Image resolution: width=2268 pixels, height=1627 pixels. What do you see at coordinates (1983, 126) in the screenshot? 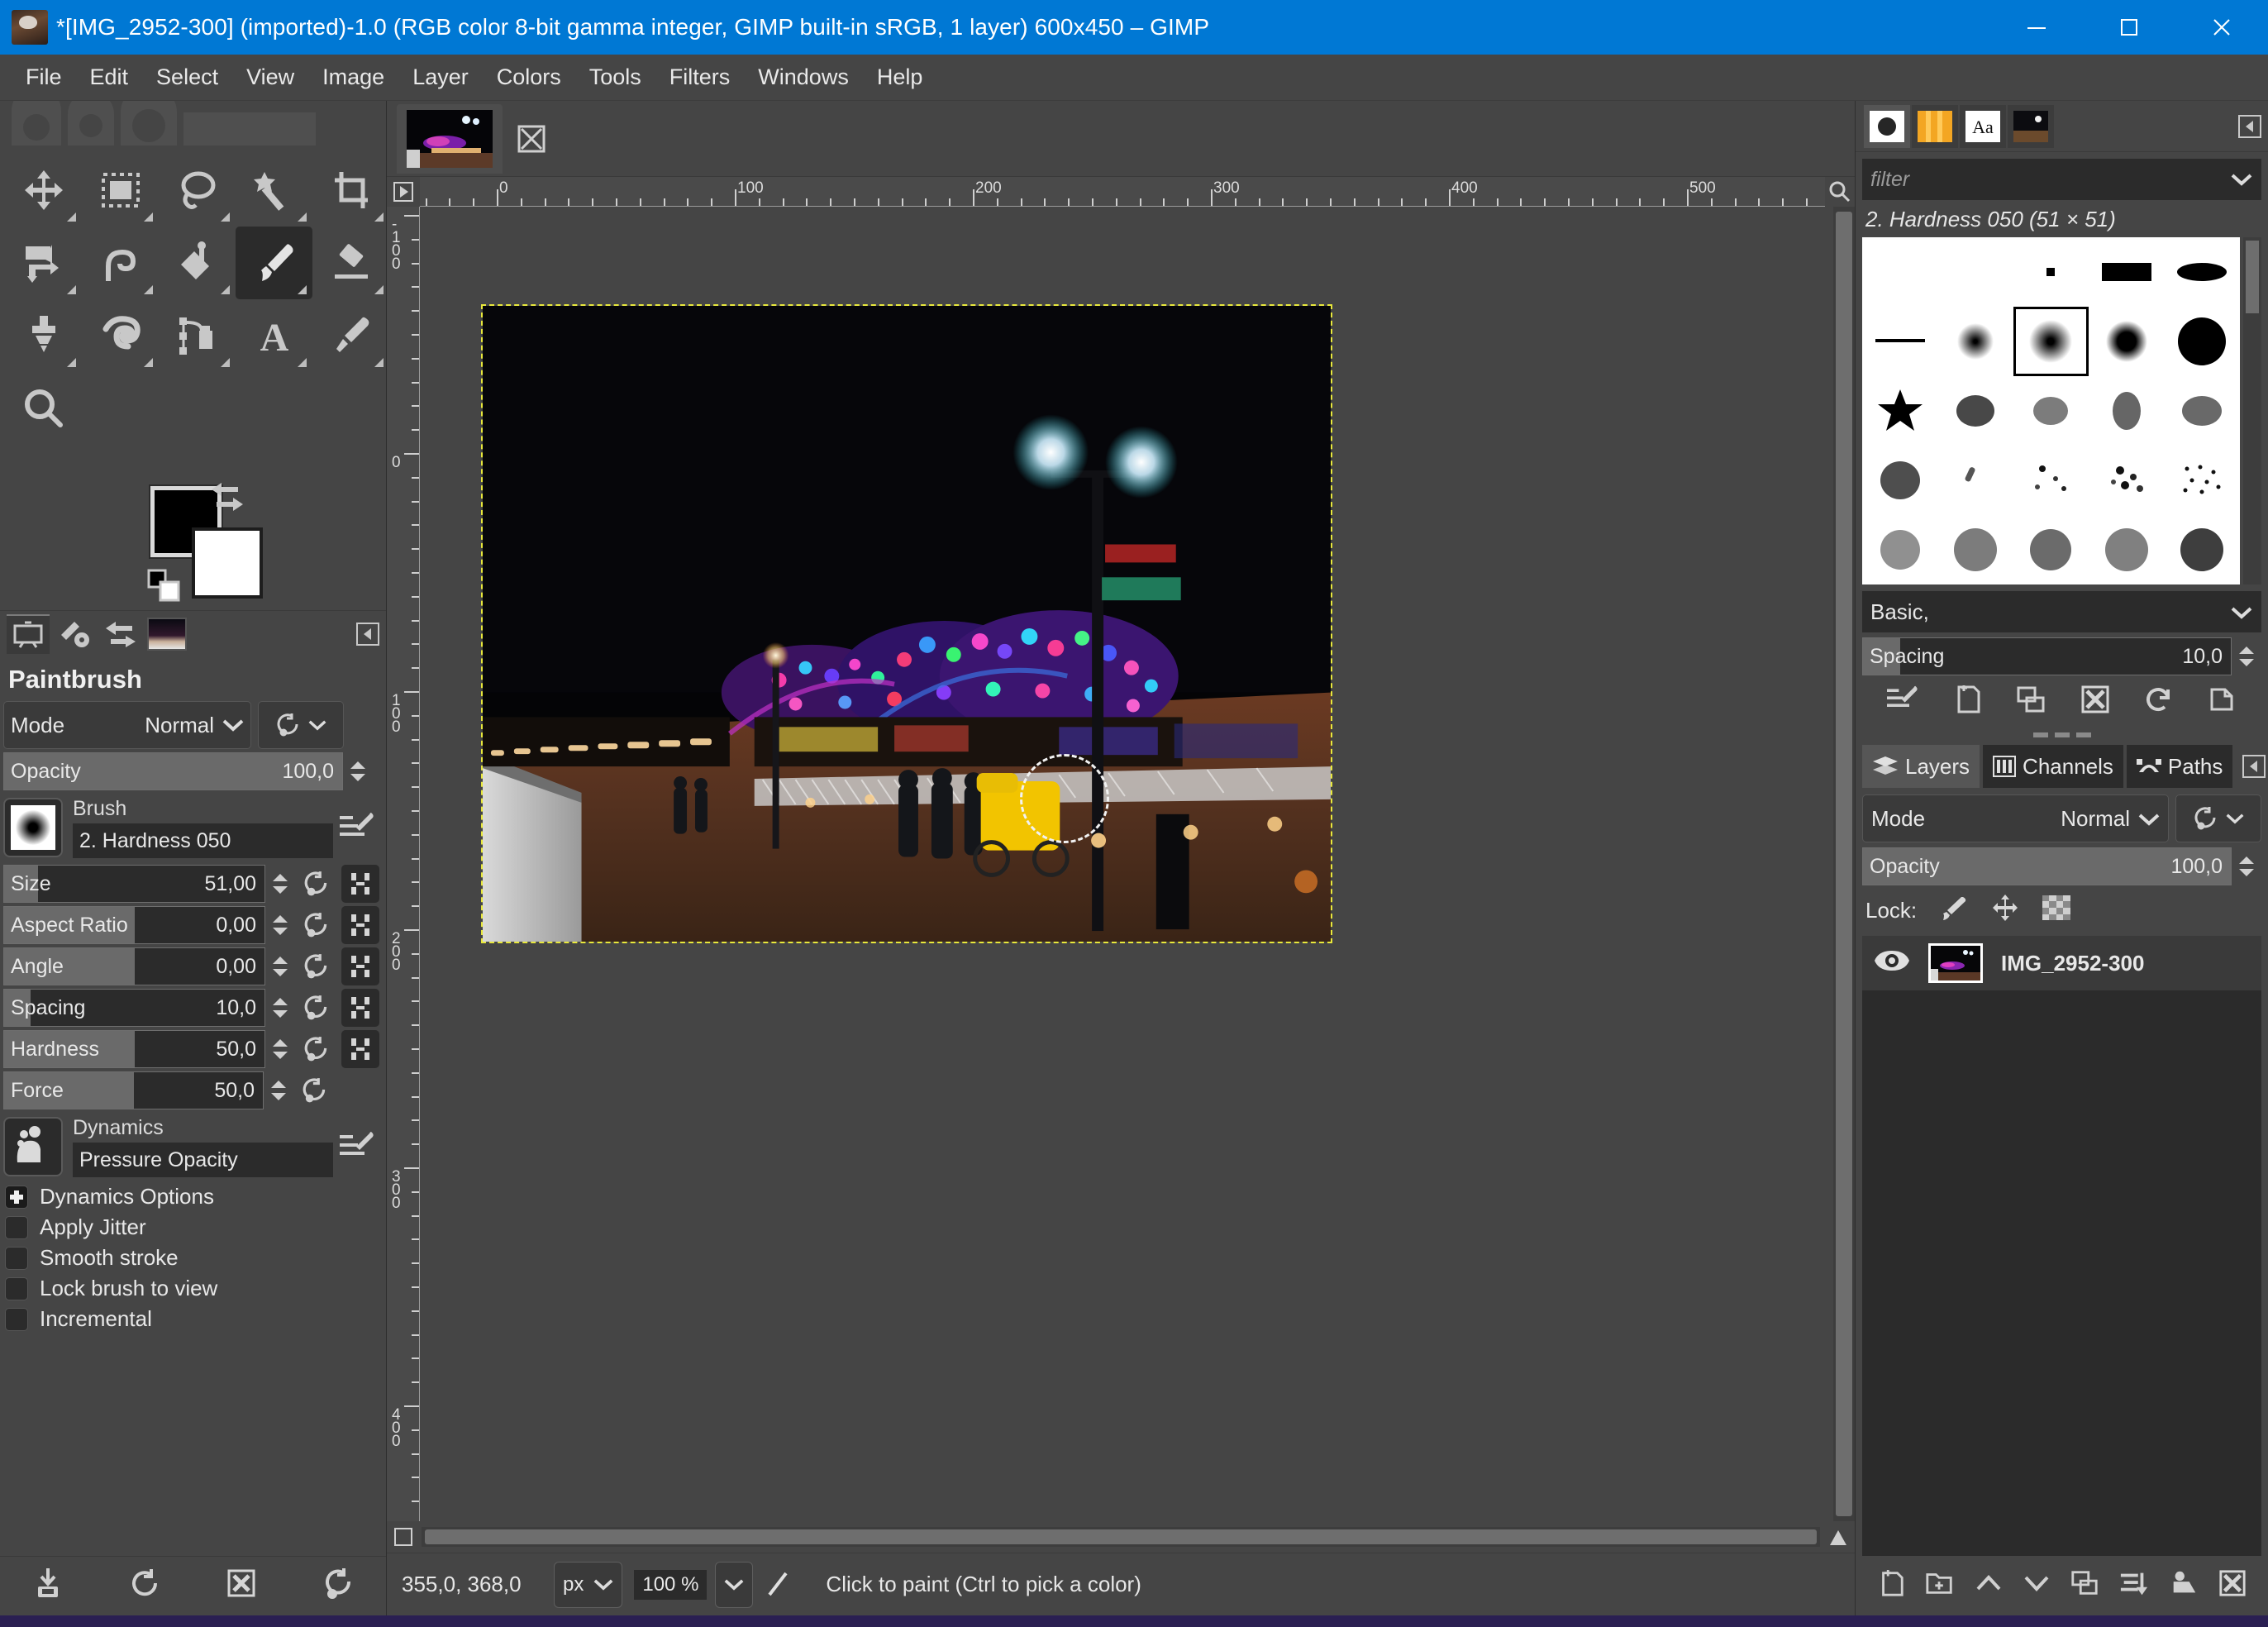
I see `fonts-tab: Aa` at bounding box center [1983, 126].